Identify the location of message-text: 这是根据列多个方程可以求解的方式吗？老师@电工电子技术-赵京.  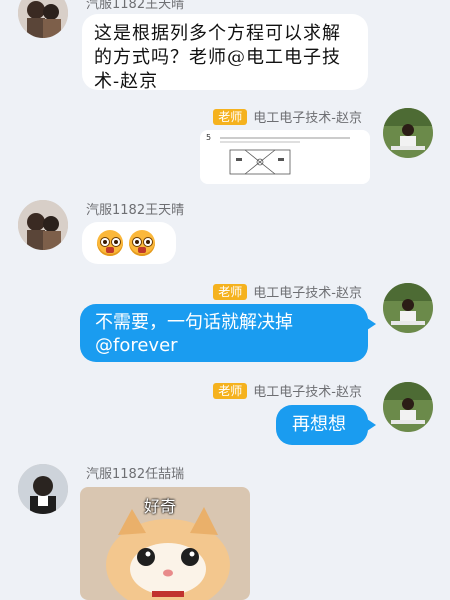
(217, 57).